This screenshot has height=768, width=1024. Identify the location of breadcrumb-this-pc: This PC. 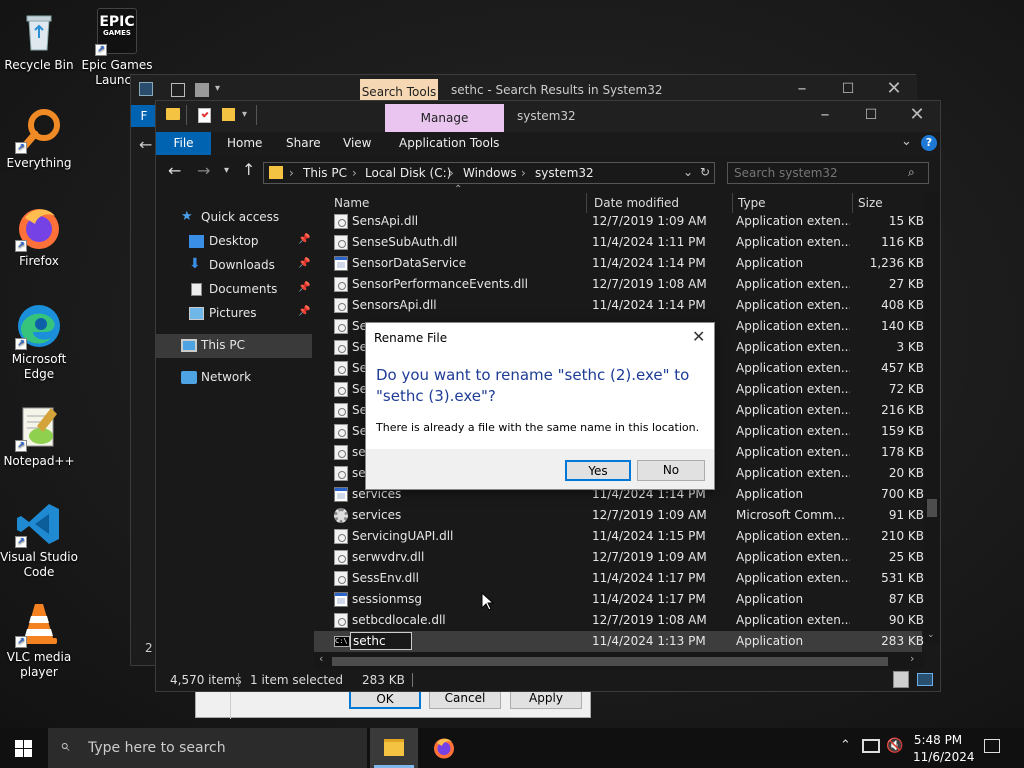
(325, 173).